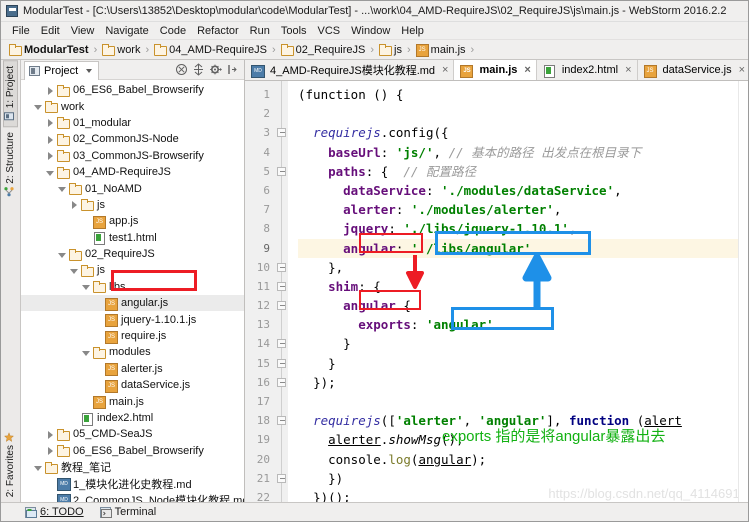  I want to click on code-fold-column, so click(281, 291).